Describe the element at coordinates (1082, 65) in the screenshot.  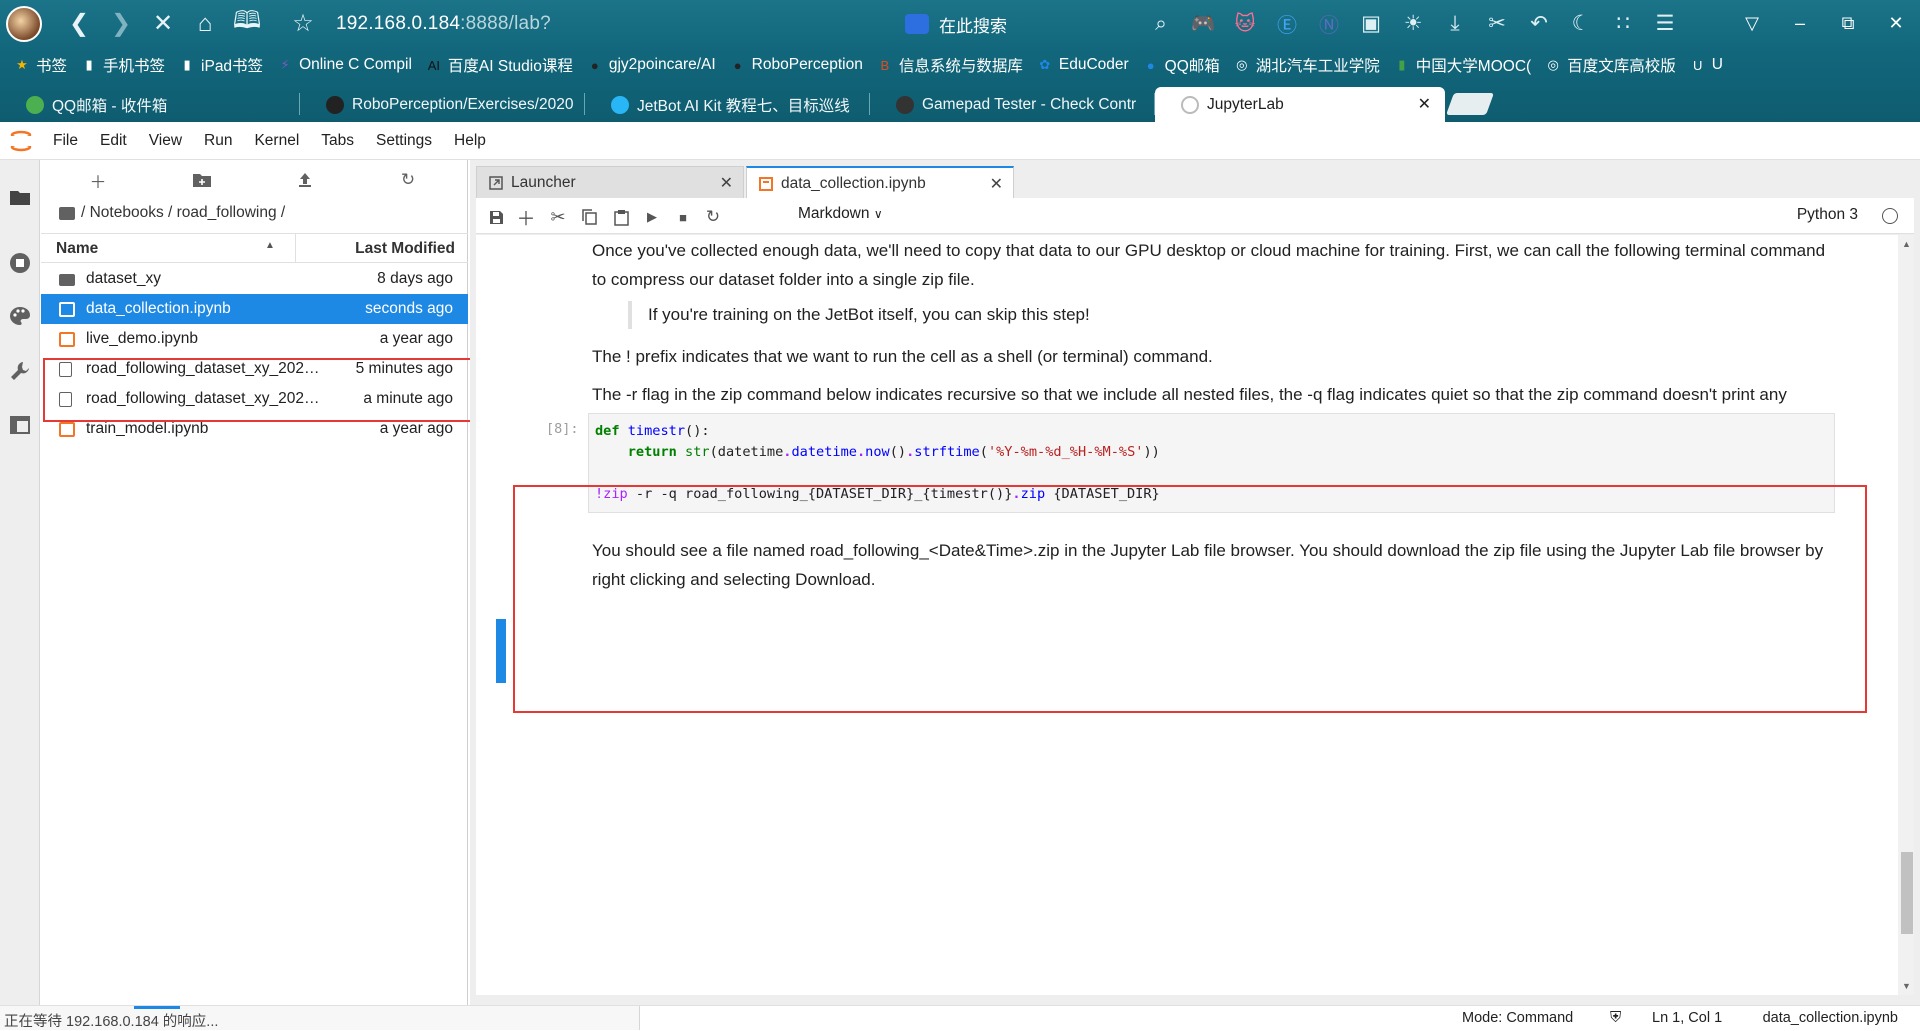
I see `bookmark-item: ✿ EduCoder` at that location.